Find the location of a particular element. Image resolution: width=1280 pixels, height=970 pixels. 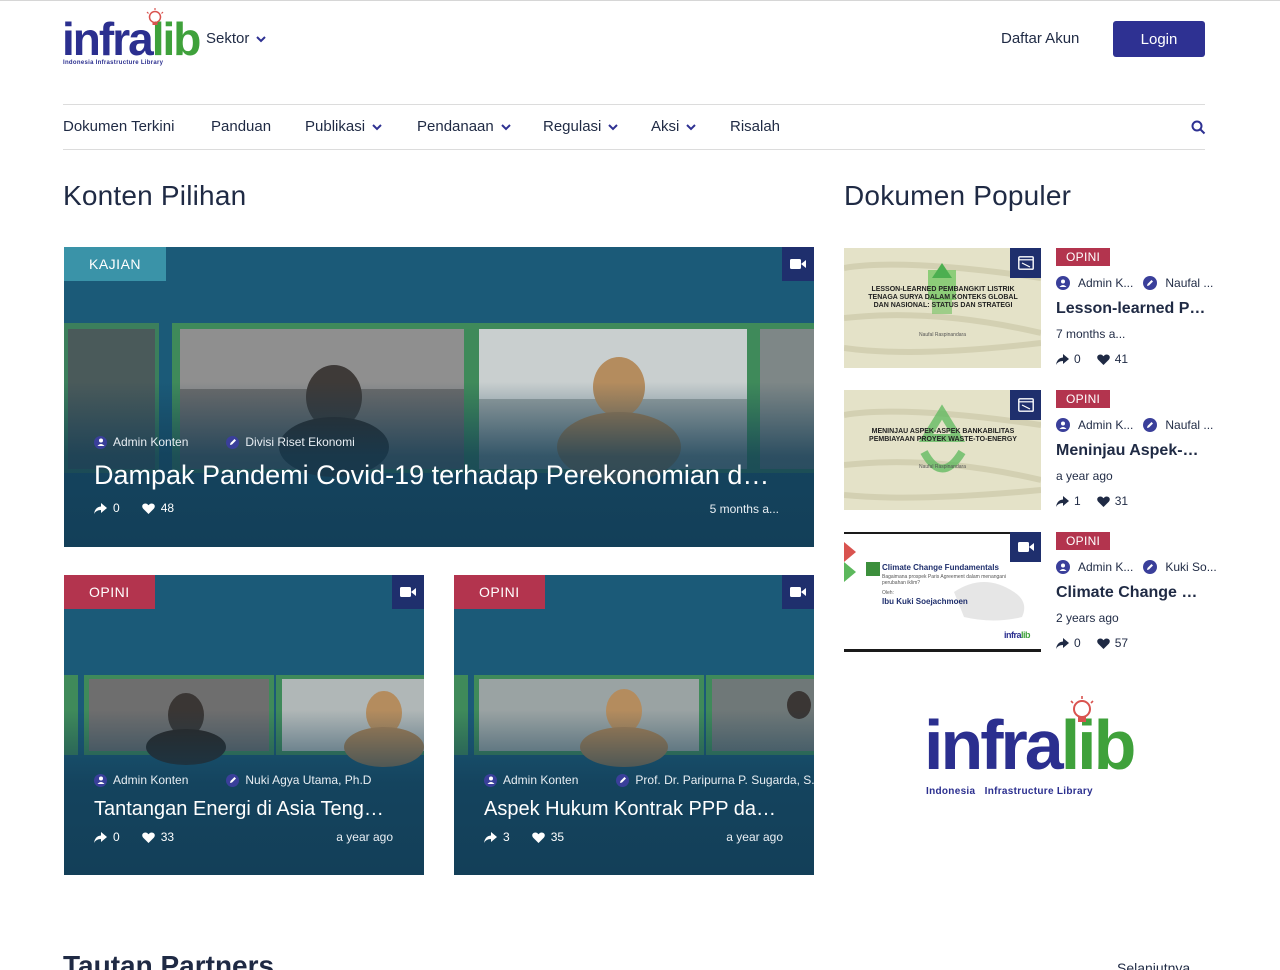

gradient-overlay is located at coordinates (634, 792).